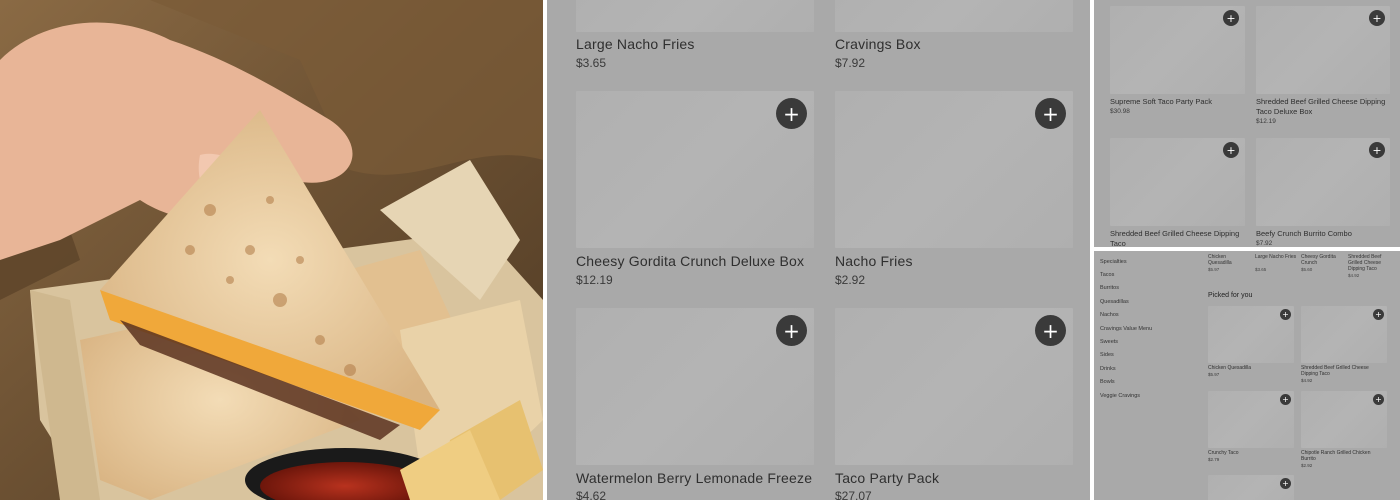 This screenshot has height=500, width=1400. Describe the element at coordinates (690, 261) in the screenshot. I see `product-name: Cheesy Gordita Crunch Deluxe Box` at that location.